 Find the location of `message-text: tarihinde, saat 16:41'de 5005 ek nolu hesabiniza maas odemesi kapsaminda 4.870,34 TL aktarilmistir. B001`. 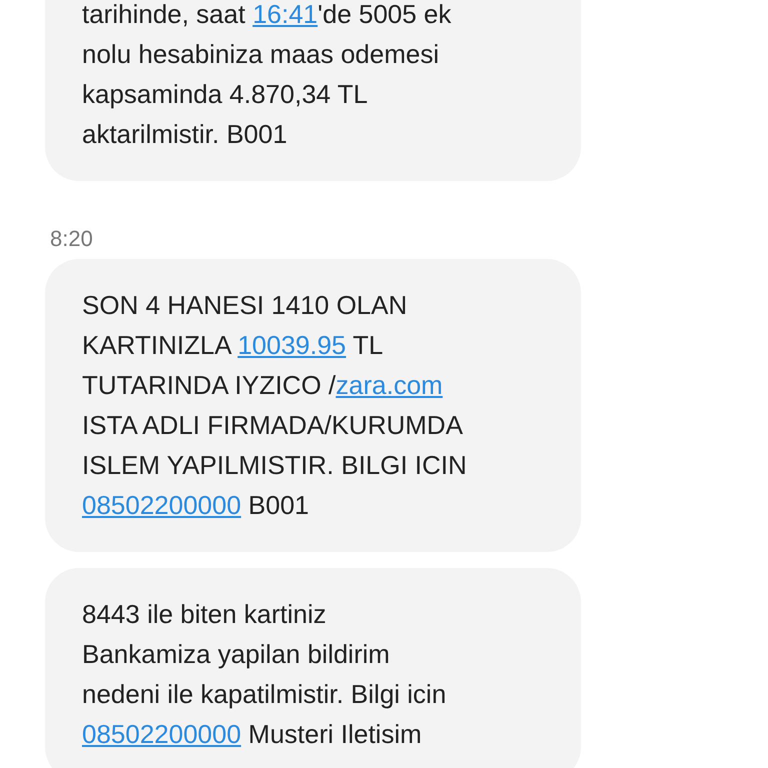

message-text: tarihinde, saat 16:41'de 5005 ek nolu hesabiniza maas odemesi kapsaminda 4.870,34 TL aktarilmistir. B001 is located at coordinates (267, 75).